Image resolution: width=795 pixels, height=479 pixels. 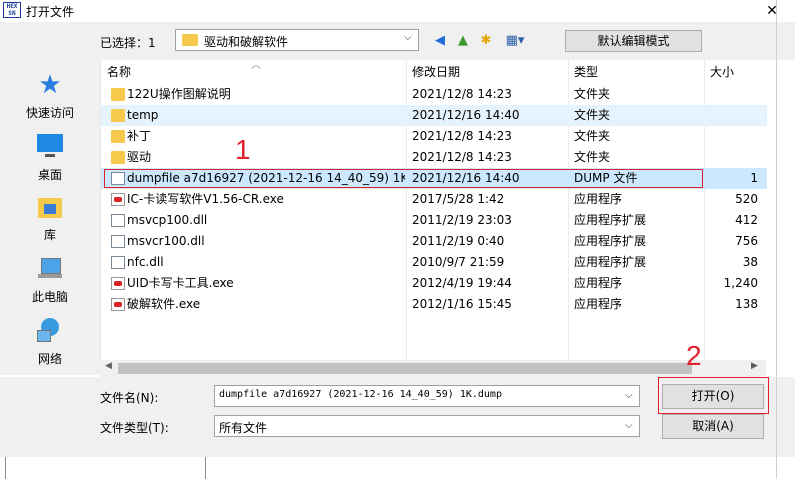 I want to click on file-date: 2012/1/16 15:45, so click(x=462, y=304).